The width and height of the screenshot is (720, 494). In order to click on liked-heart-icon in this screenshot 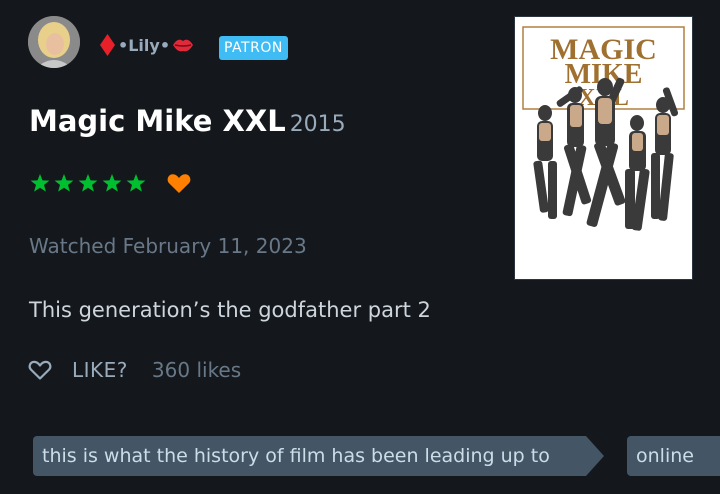, I will do `click(179, 185)`.